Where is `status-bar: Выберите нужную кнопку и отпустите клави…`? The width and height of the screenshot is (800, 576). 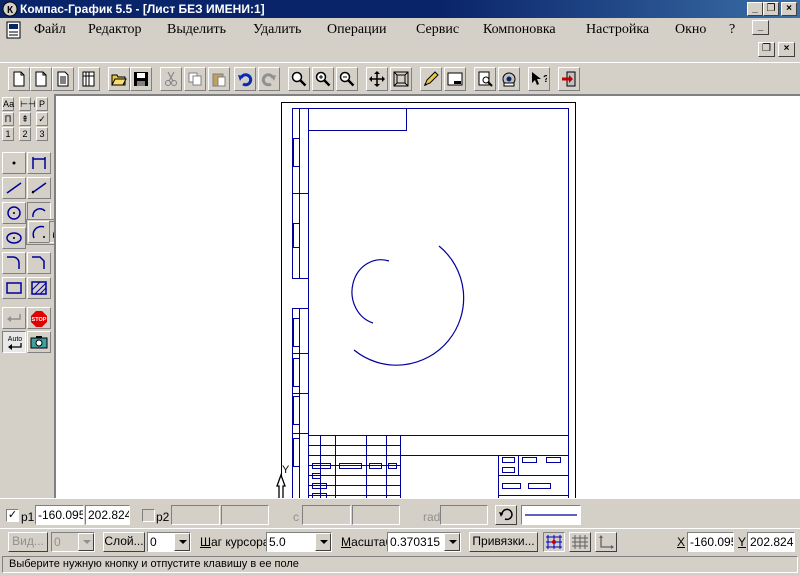 status-bar: Выберите нужную кнопку и отпустите клави… is located at coordinates (400, 565).